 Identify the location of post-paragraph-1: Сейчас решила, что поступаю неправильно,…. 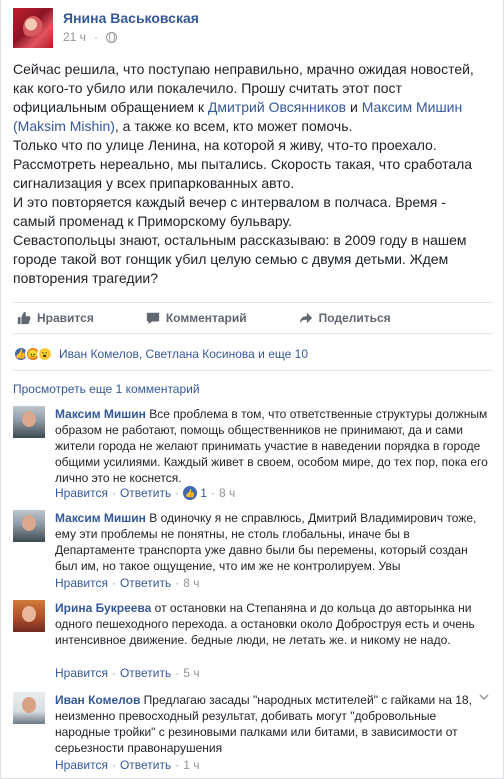
(251, 98).